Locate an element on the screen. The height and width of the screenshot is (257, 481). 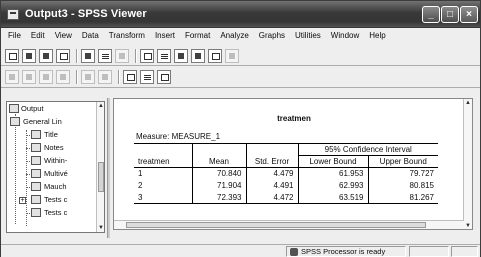
outline-item-notes: Notes is located at coordinates (54, 147).